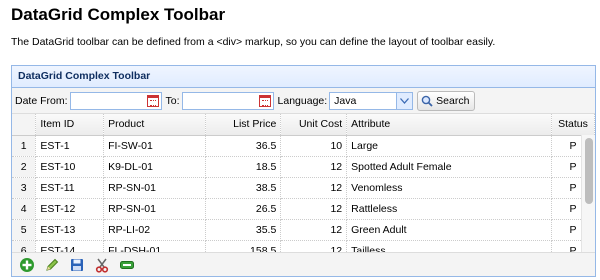 This screenshot has width=600, height=280. What do you see at coordinates (70, 209) in the screenshot?
I see `cell-item-id: EST-12` at bounding box center [70, 209].